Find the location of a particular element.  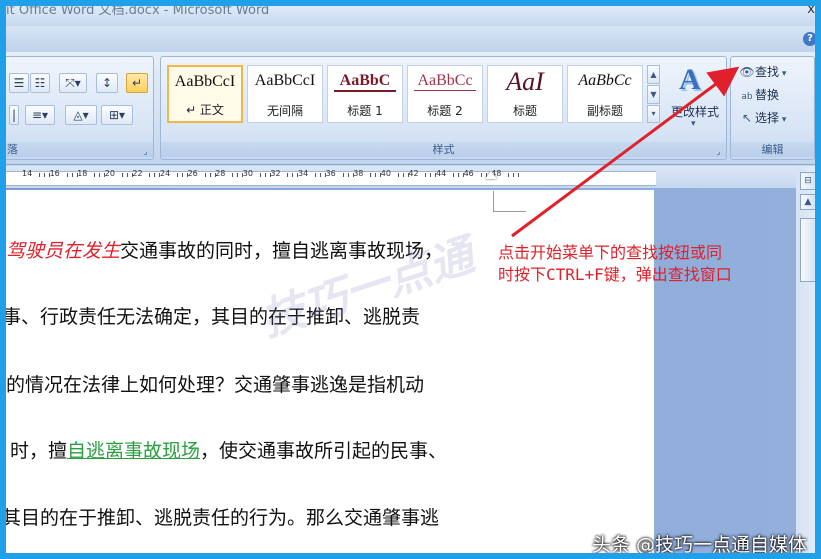

style-title: AaI 标题 is located at coordinates (525, 94).